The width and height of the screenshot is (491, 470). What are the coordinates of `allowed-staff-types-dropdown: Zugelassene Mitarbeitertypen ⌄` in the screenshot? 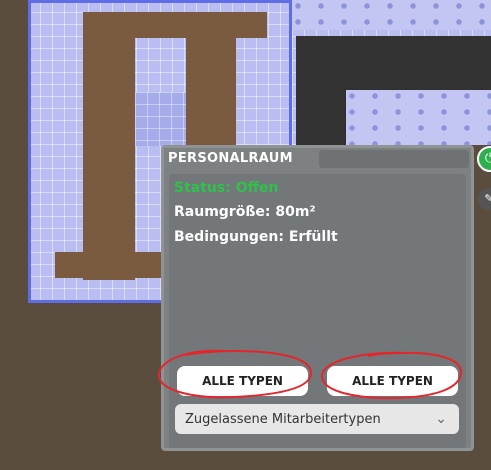 It's located at (317, 419).